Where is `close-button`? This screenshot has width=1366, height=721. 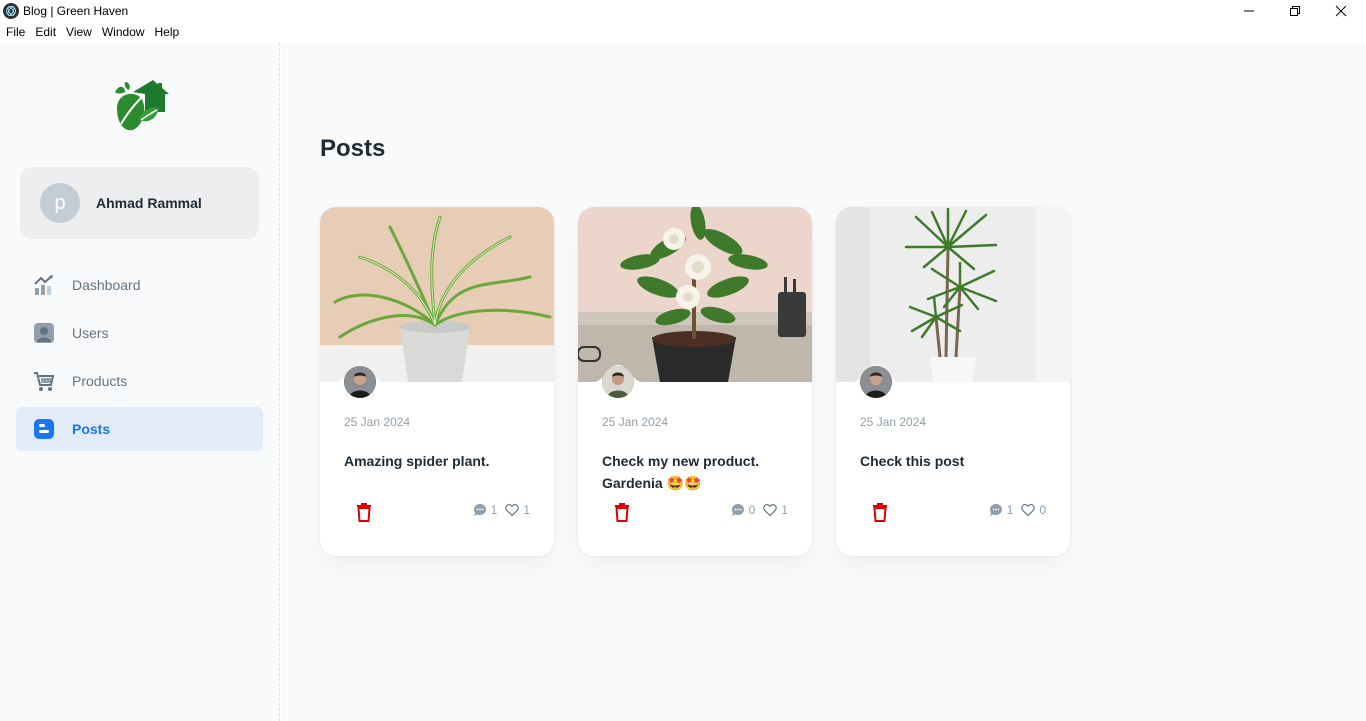 close-button is located at coordinates (1341, 11).